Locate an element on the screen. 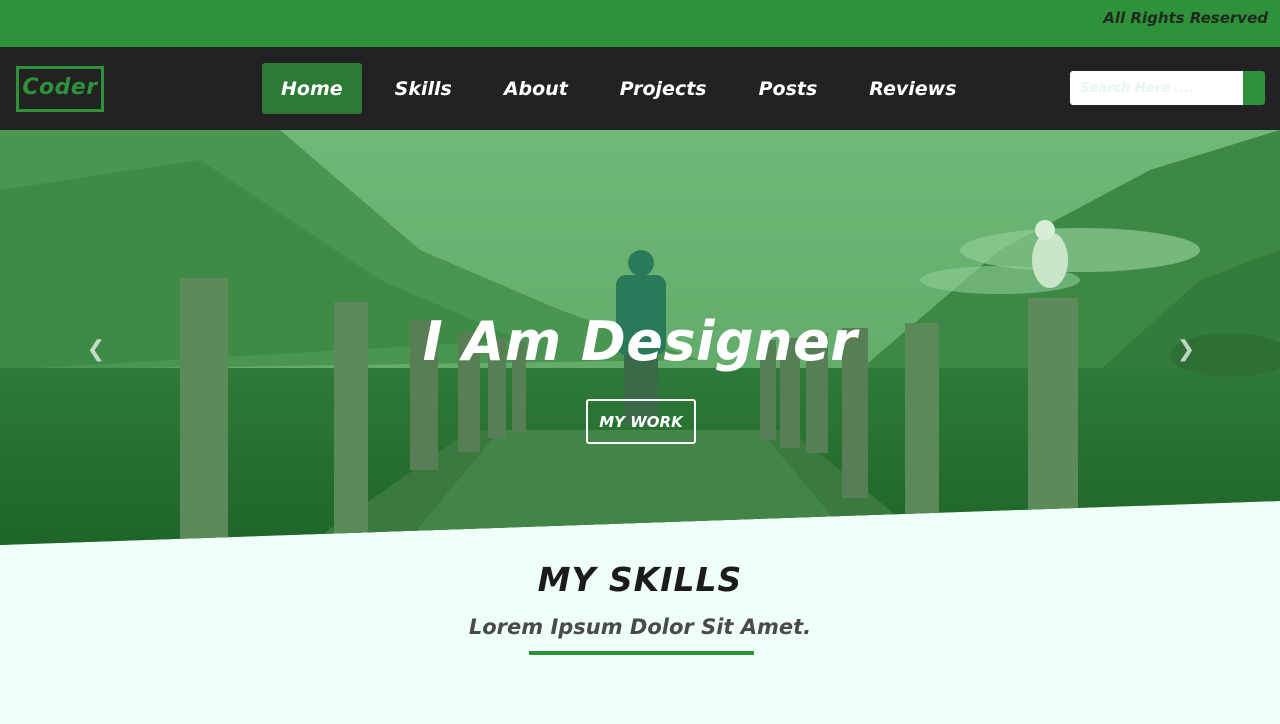  nav-item-about: About is located at coordinates (536, 88).